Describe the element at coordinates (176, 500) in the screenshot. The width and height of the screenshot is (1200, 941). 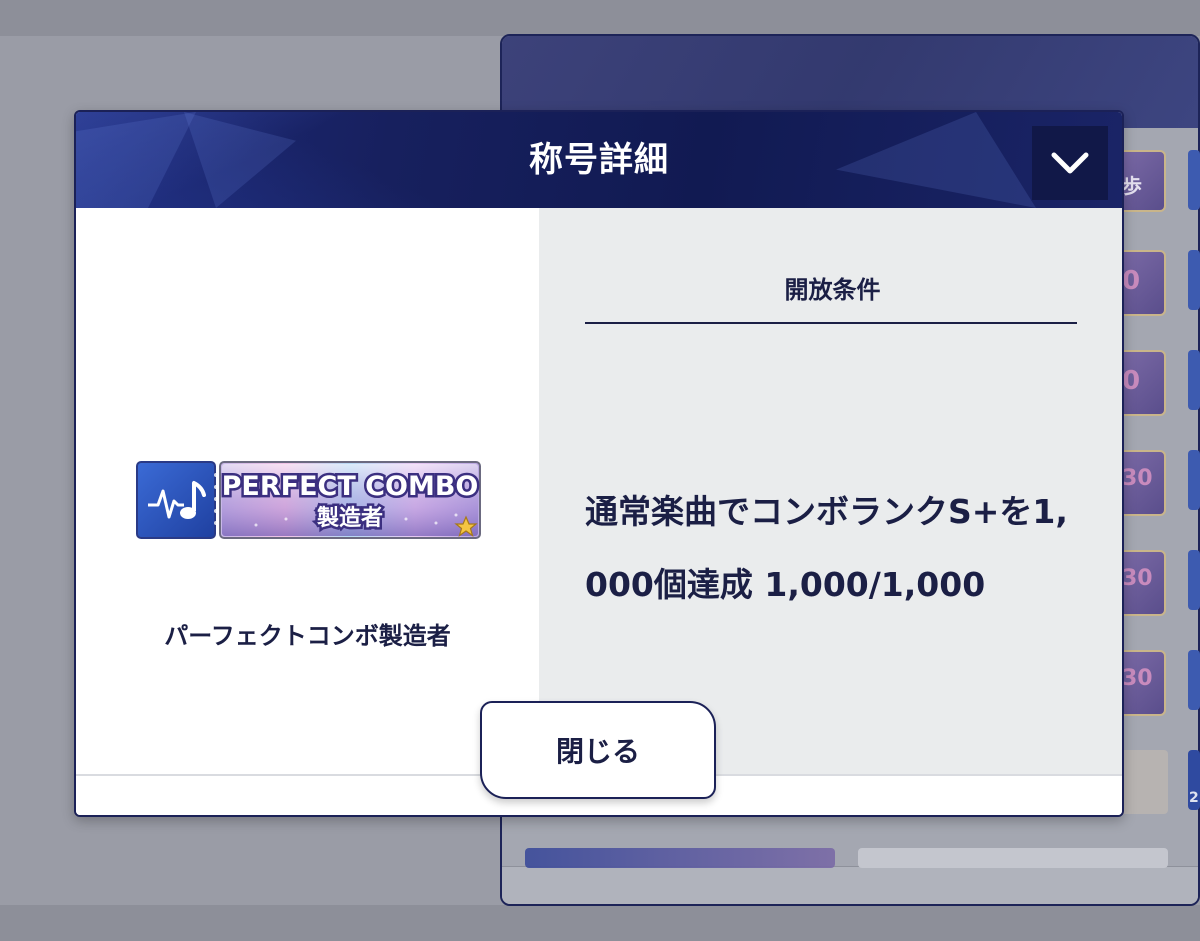
I see `badge-icon-box` at that location.